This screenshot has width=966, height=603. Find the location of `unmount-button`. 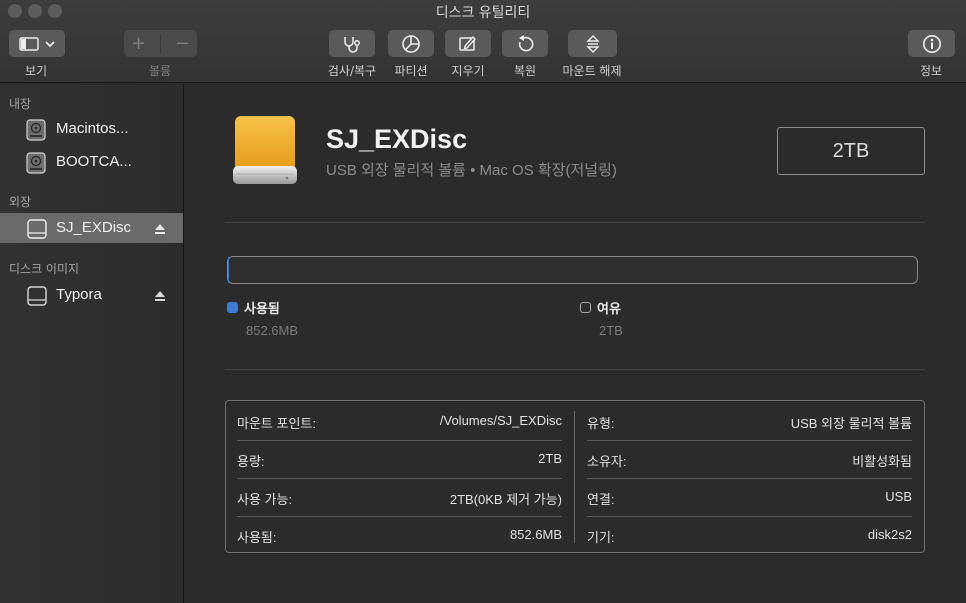

unmount-button is located at coordinates (592, 43).